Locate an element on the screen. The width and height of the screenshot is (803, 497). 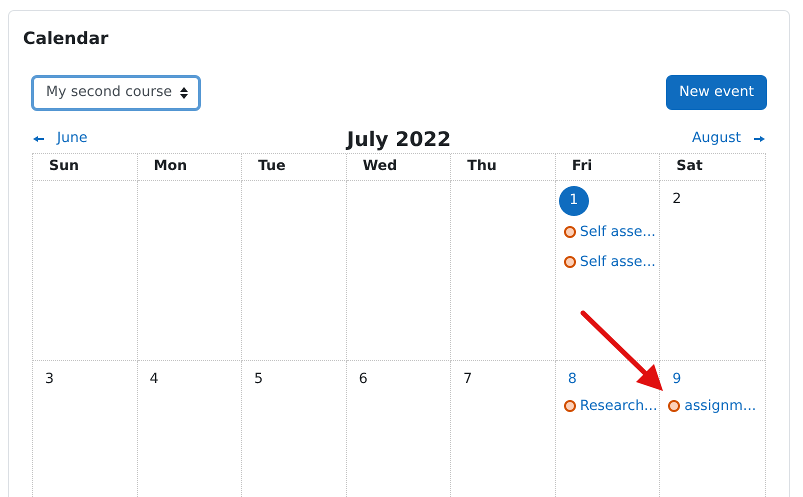
day-number: 8 is located at coordinates (572, 379).